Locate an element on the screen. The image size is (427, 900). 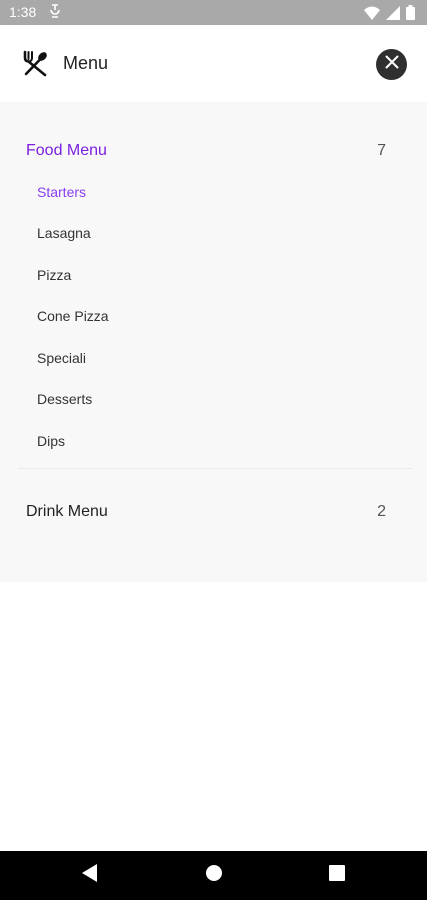
battery-icon is located at coordinates (410, 14).